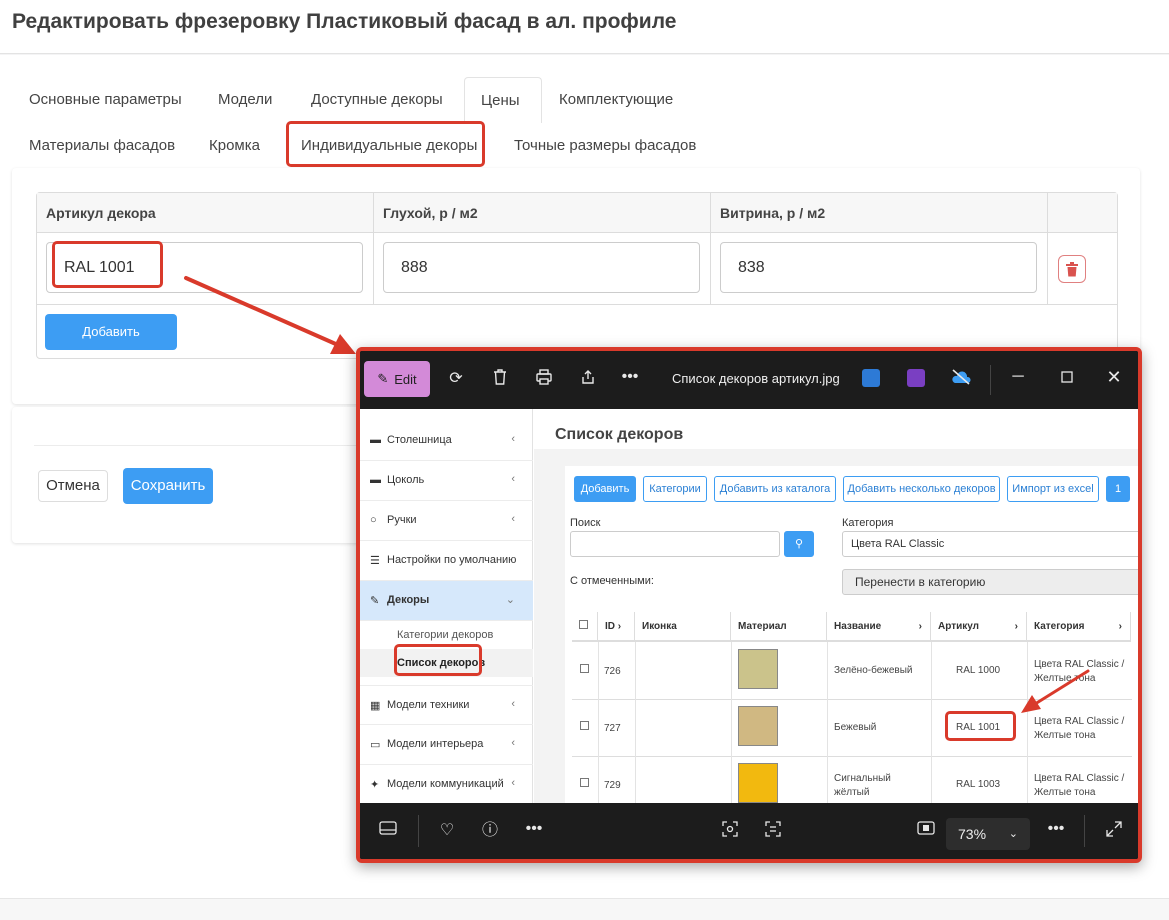 The height and width of the screenshot is (920, 1169). I want to click on zoom-dropdown: 73% ⌄, so click(988, 834).